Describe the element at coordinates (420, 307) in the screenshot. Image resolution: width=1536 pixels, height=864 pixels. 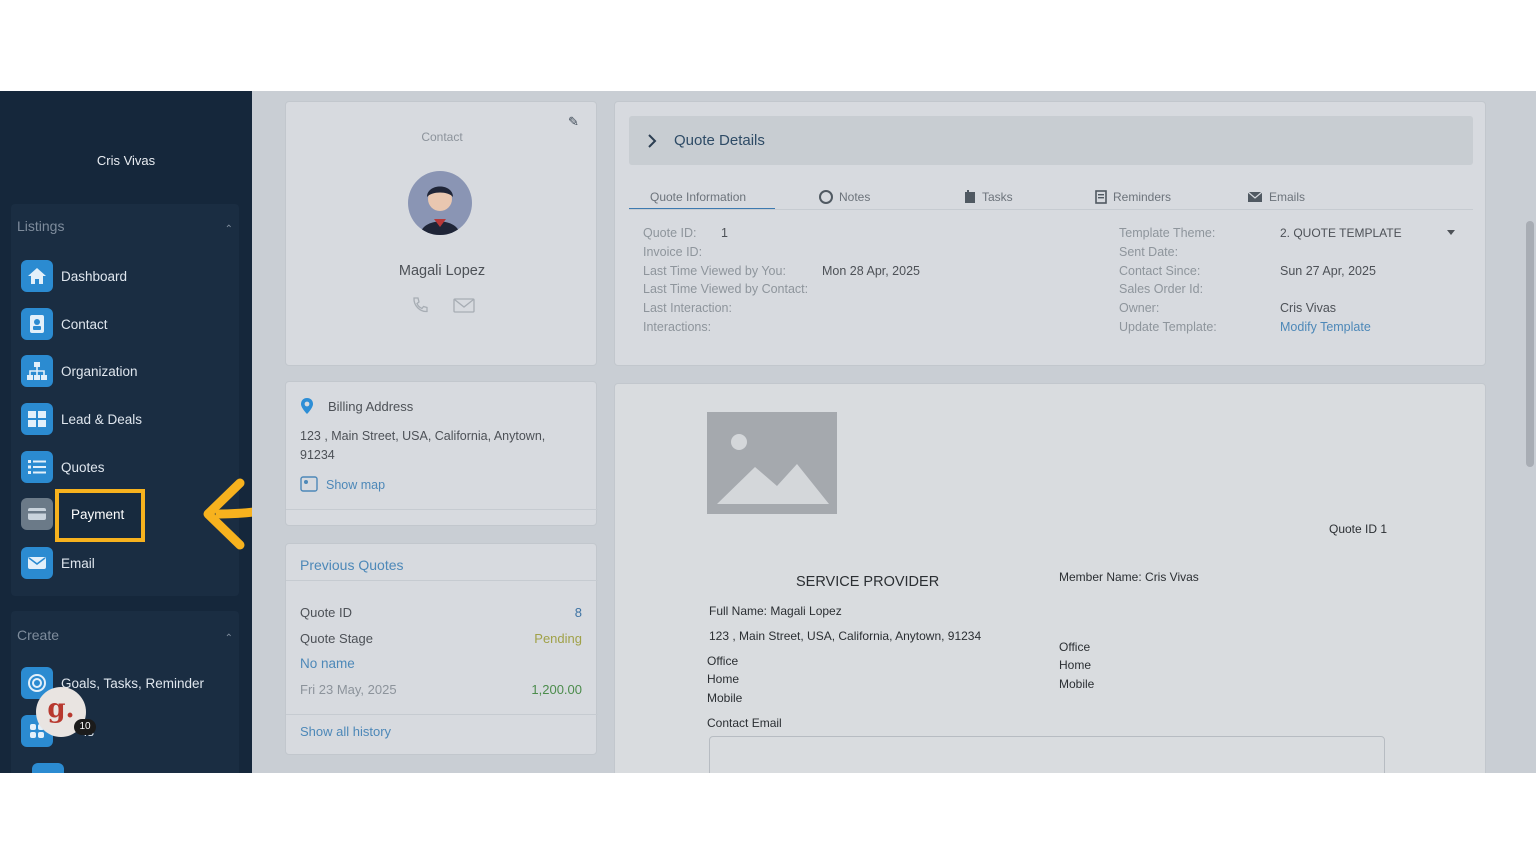
I see `phone-icon` at that location.